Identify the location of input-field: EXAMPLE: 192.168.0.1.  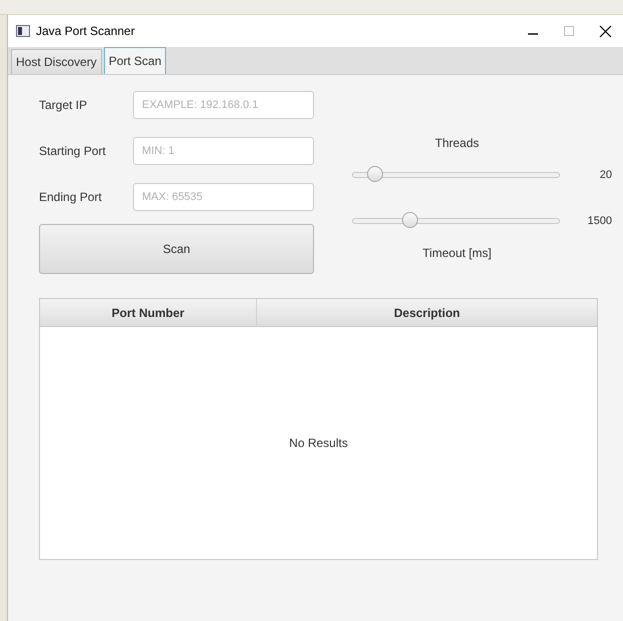
(223, 105).